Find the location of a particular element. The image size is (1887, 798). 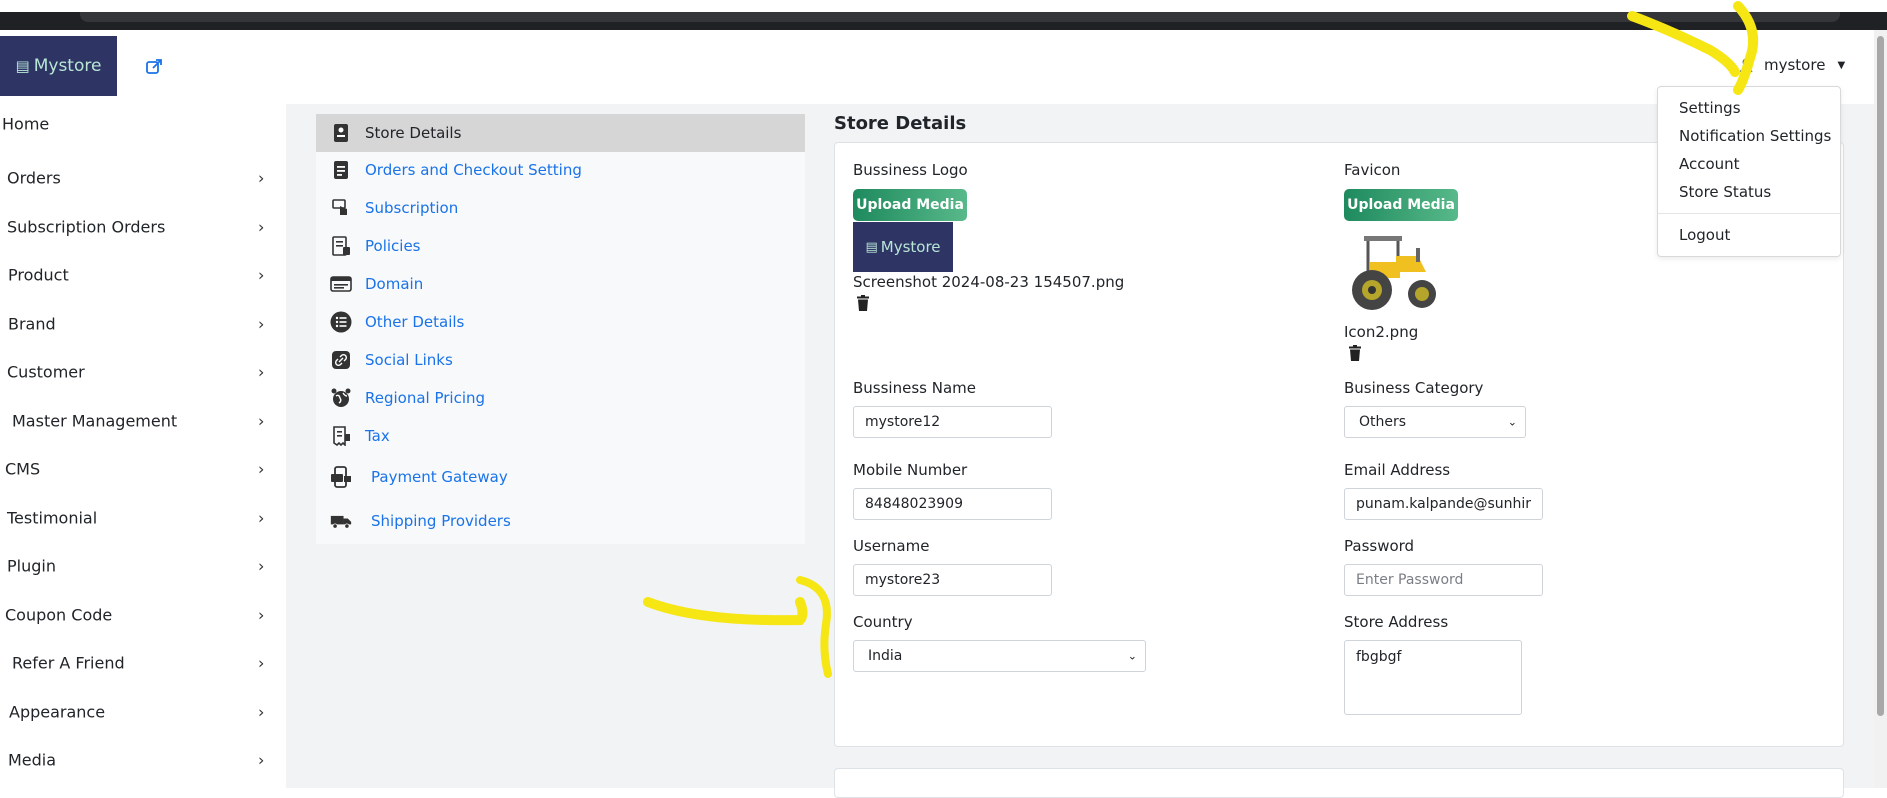

sidebar-item-subscription-orders: Subscription Orders › is located at coordinates (143, 227).